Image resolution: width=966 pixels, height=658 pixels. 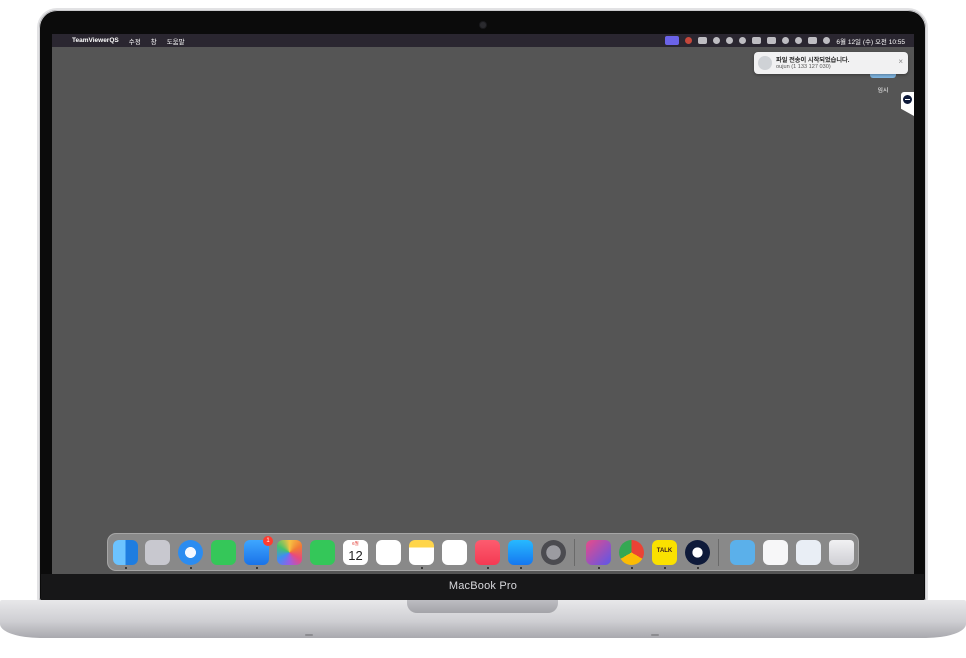 I want to click on launchpad-icon, so click(x=157, y=552).